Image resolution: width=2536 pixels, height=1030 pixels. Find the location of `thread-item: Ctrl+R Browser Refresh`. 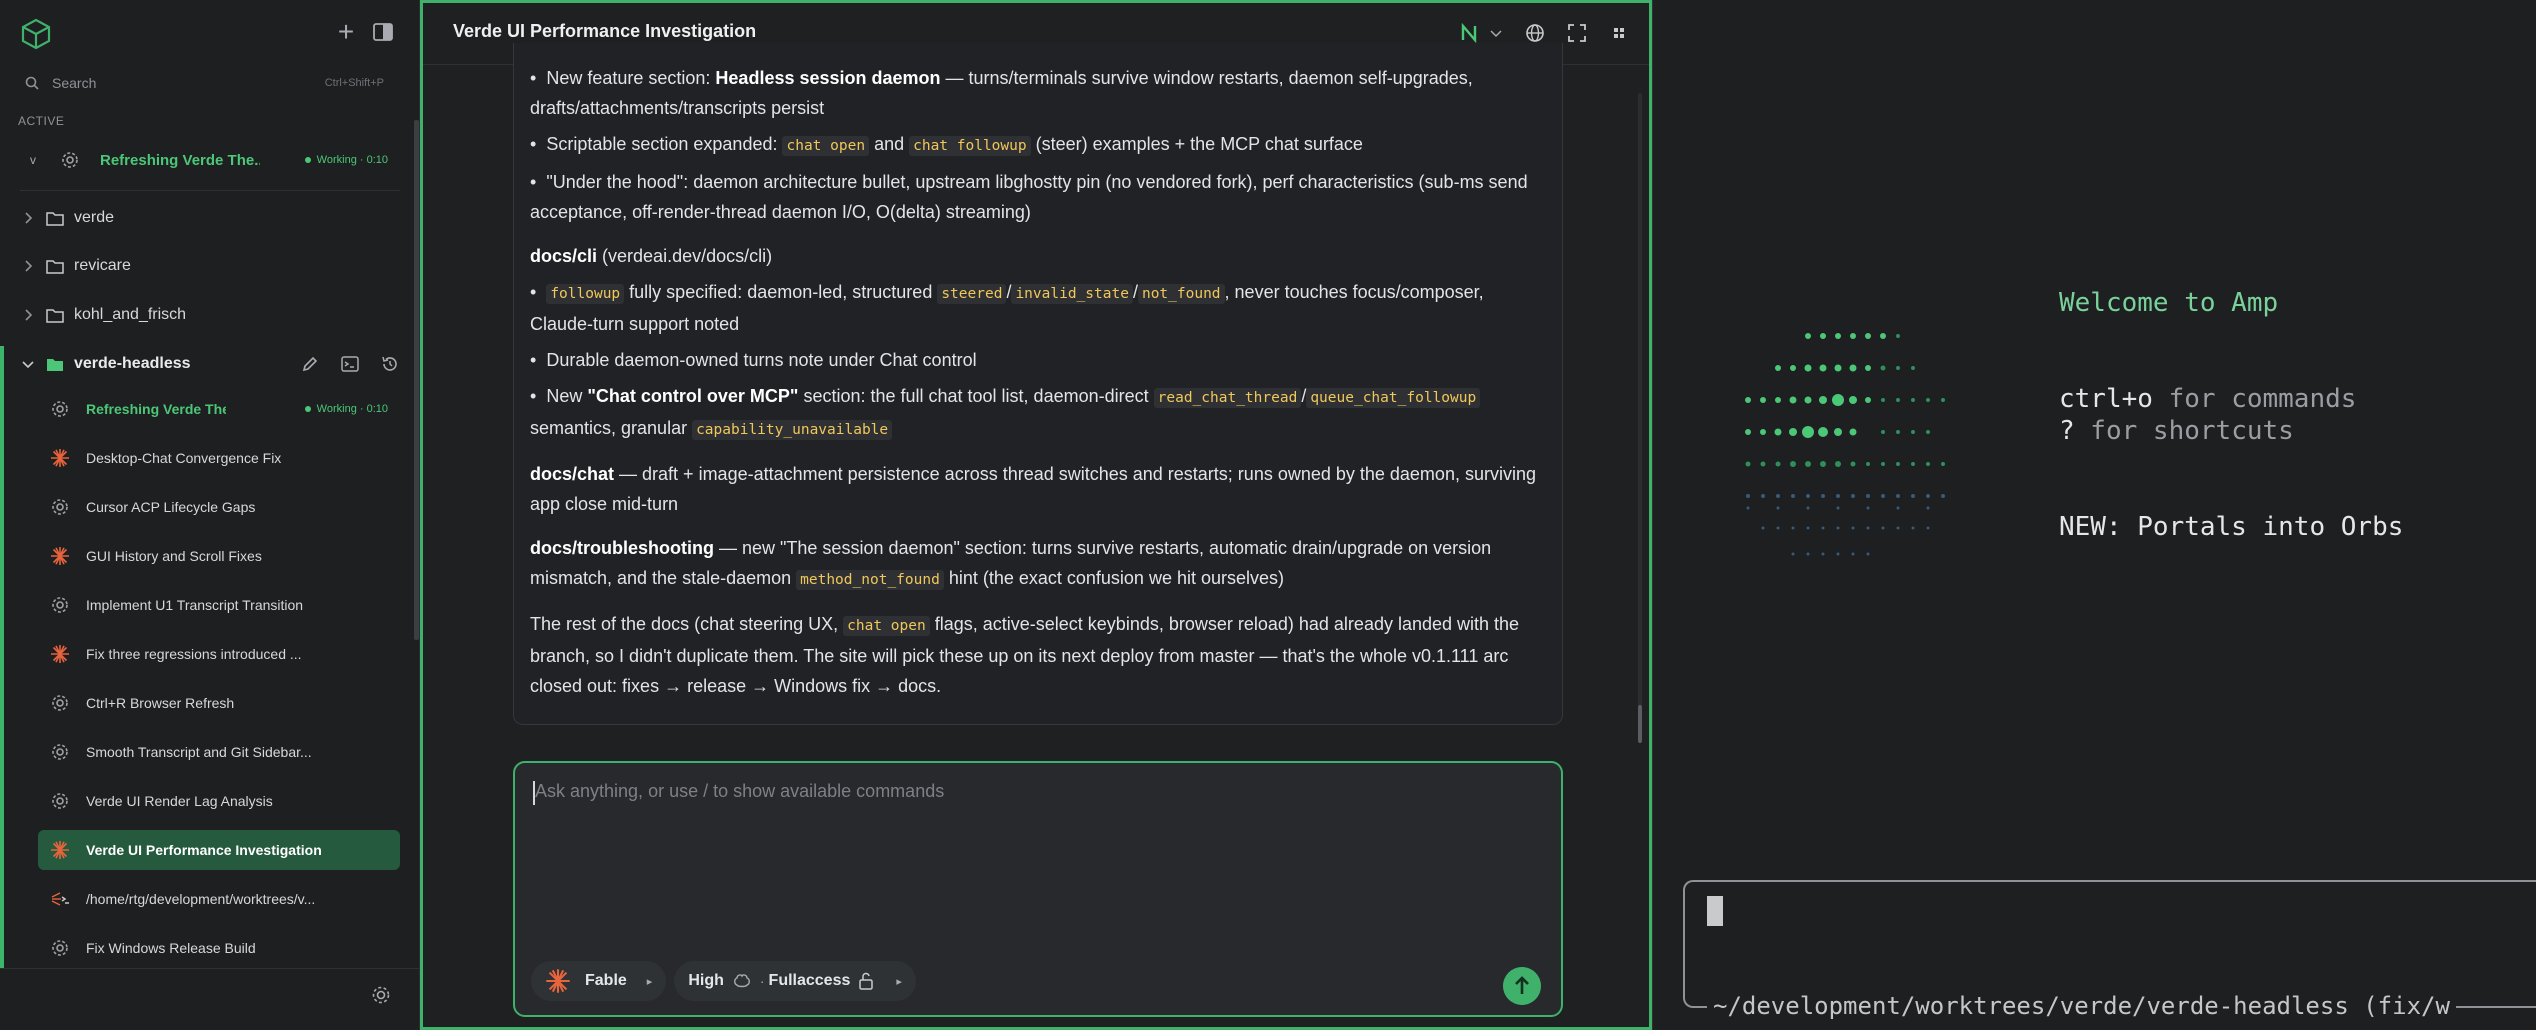

thread-item: Ctrl+R Browser Refresh is located at coordinates (219, 703).